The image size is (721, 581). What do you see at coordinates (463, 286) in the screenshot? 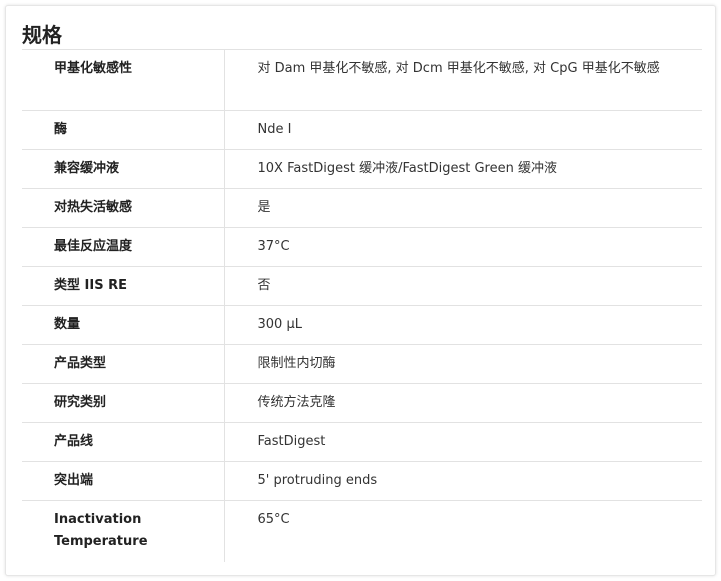
I see `spec-value: 否` at bounding box center [463, 286].